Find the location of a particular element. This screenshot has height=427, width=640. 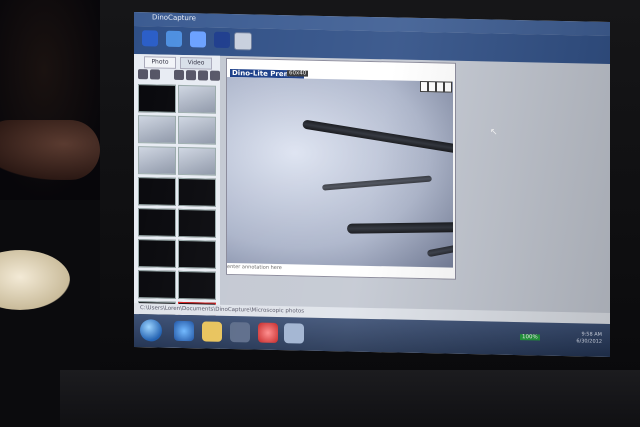

delete-icon is located at coordinates (215, 75).